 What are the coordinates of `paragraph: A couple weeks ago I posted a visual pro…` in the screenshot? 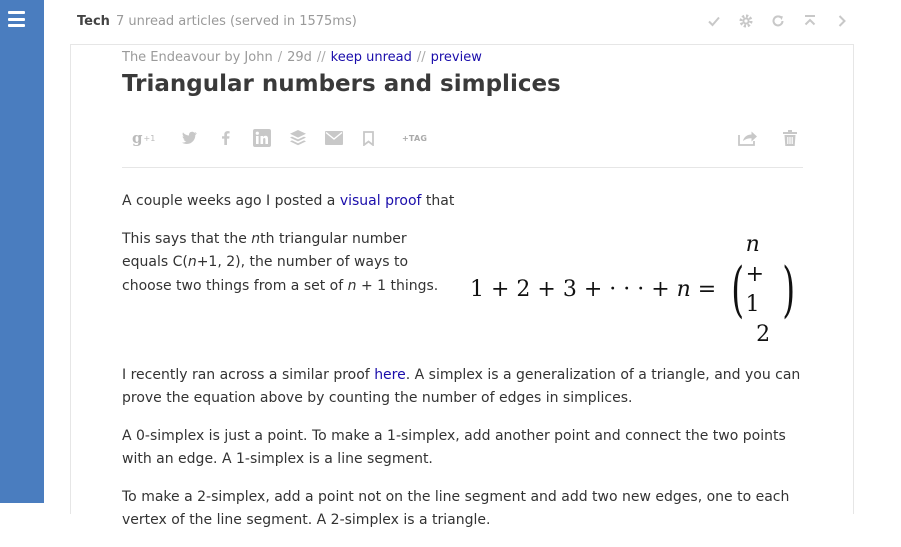 It's located at (288, 201).